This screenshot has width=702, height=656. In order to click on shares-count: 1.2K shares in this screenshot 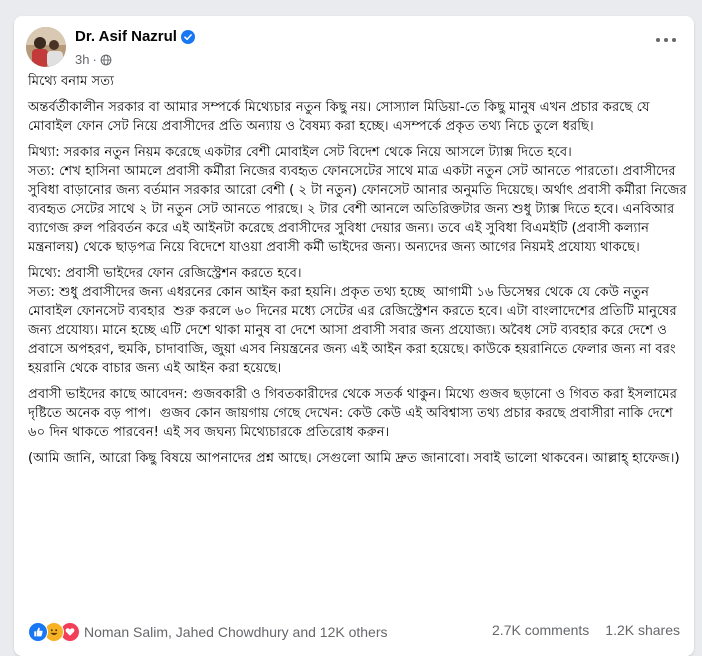, I will do `click(642, 630)`.